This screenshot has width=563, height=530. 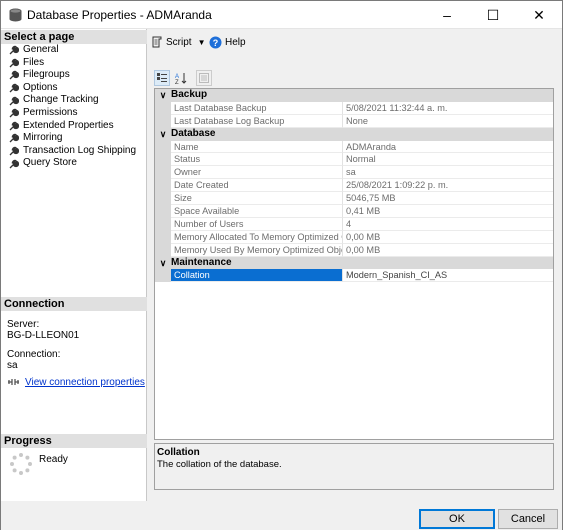 What do you see at coordinates (354, 160) in the screenshot?
I see `grid-row: Status Normal` at bounding box center [354, 160].